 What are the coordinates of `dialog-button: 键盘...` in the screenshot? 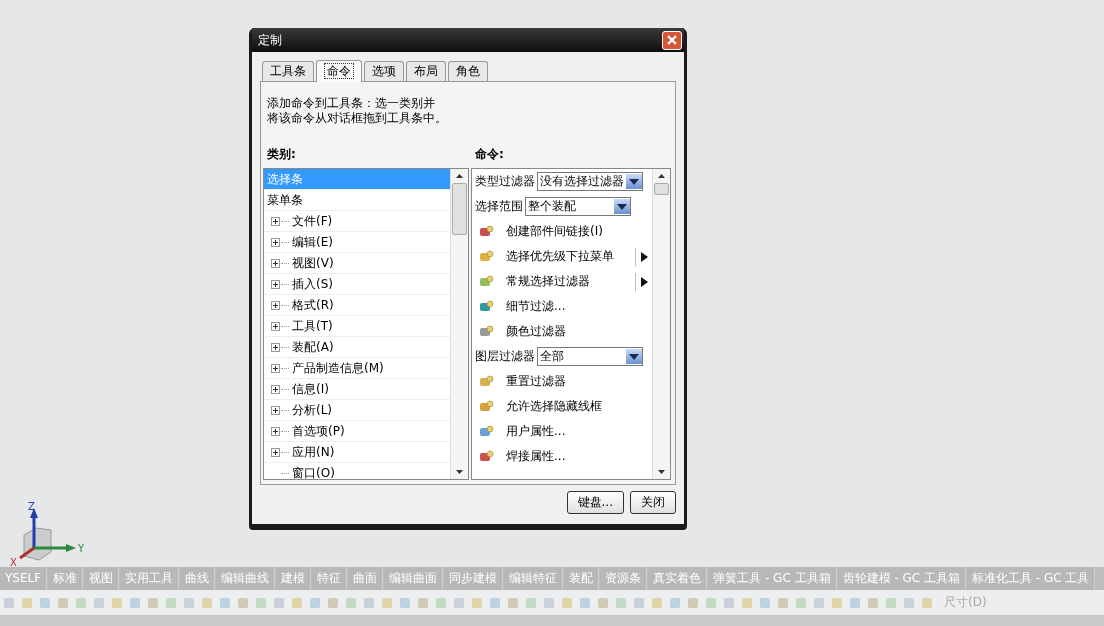 It's located at (595, 502).